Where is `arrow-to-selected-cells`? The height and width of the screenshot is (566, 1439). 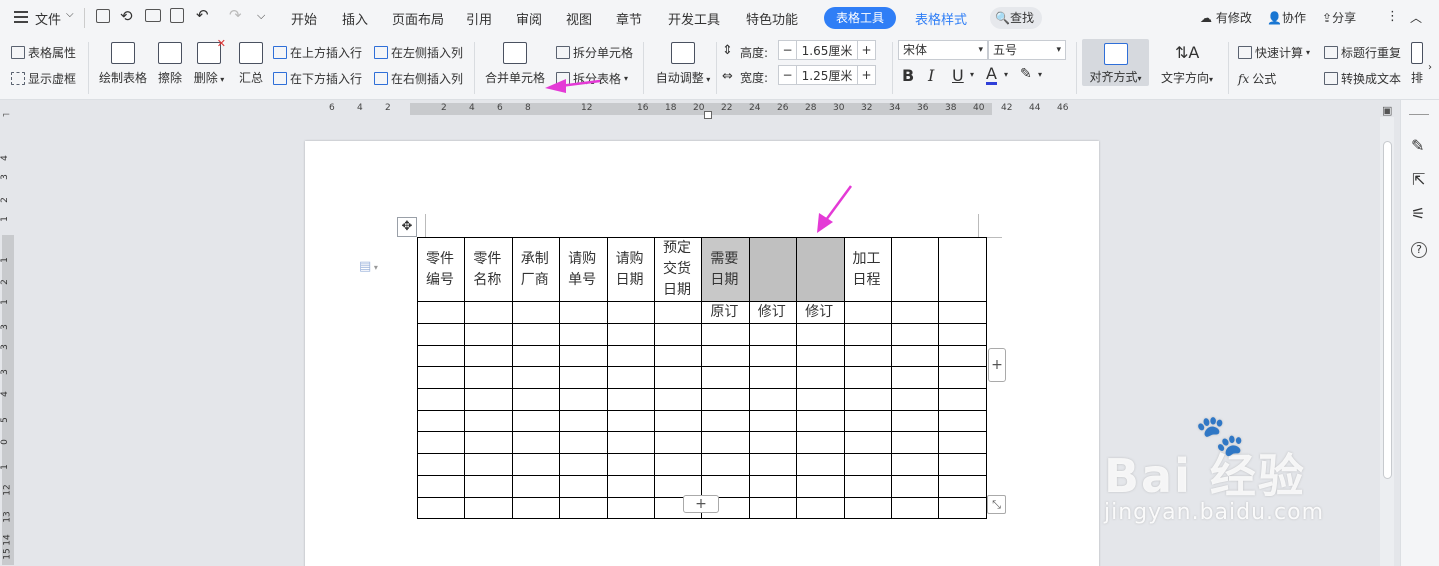
arrow-to-selected-cells is located at coordinates (835, 209).